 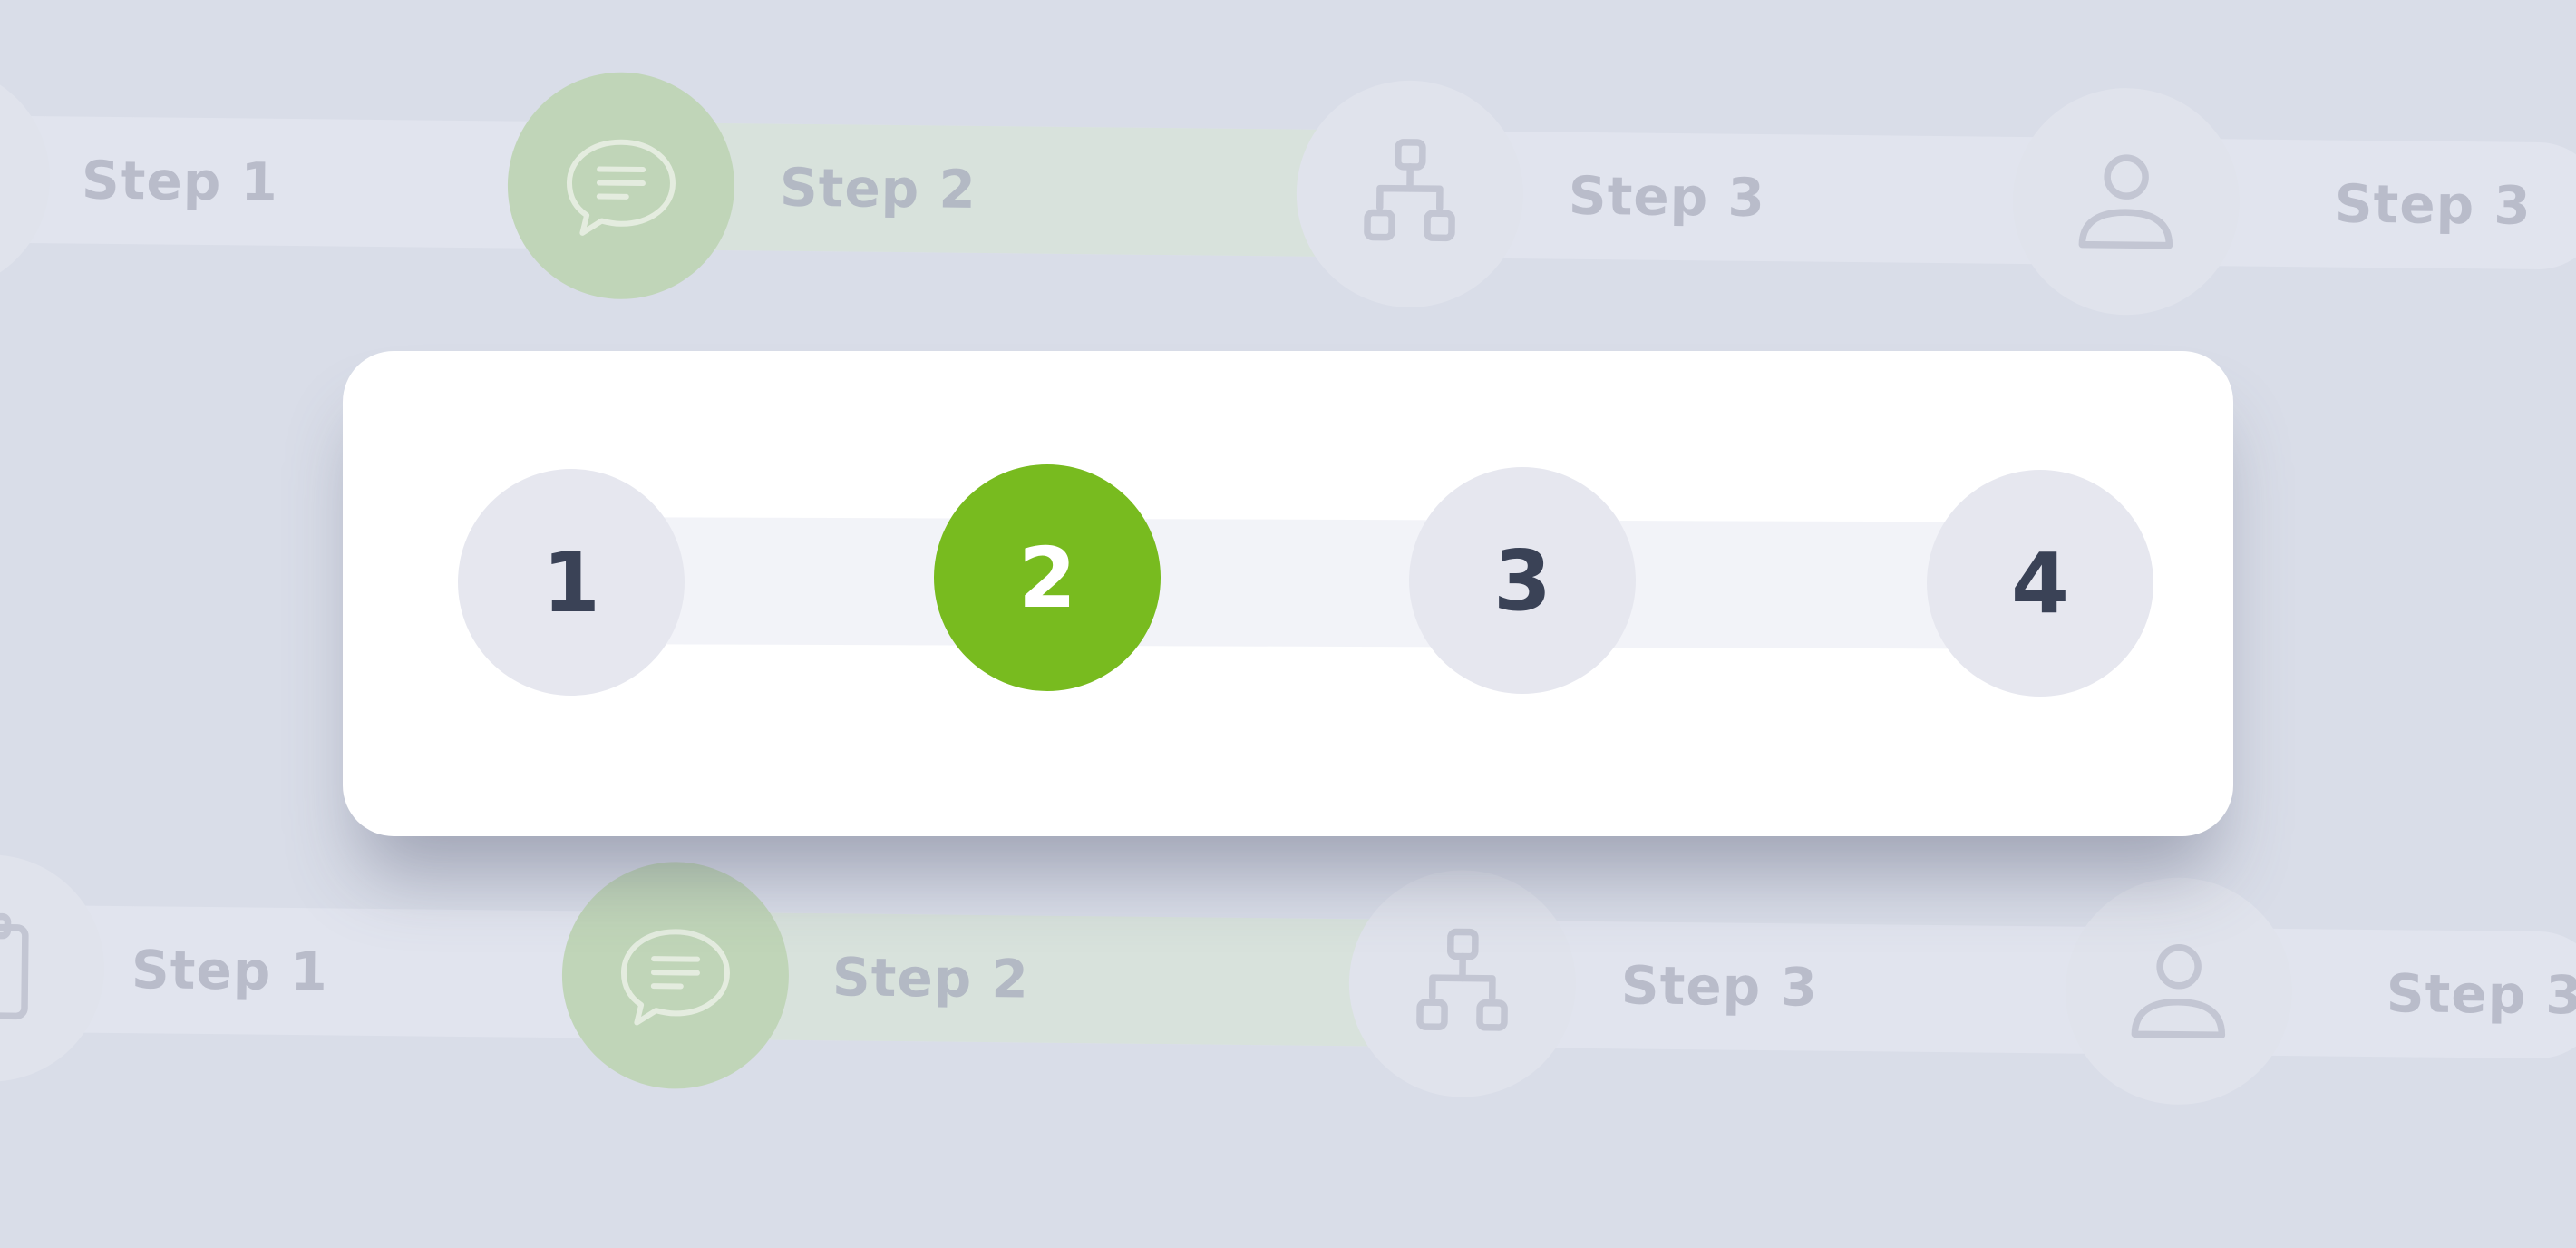 What do you see at coordinates (1047, 577) in the screenshot?
I see `step-2-button: 2` at bounding box center [1047, 577].